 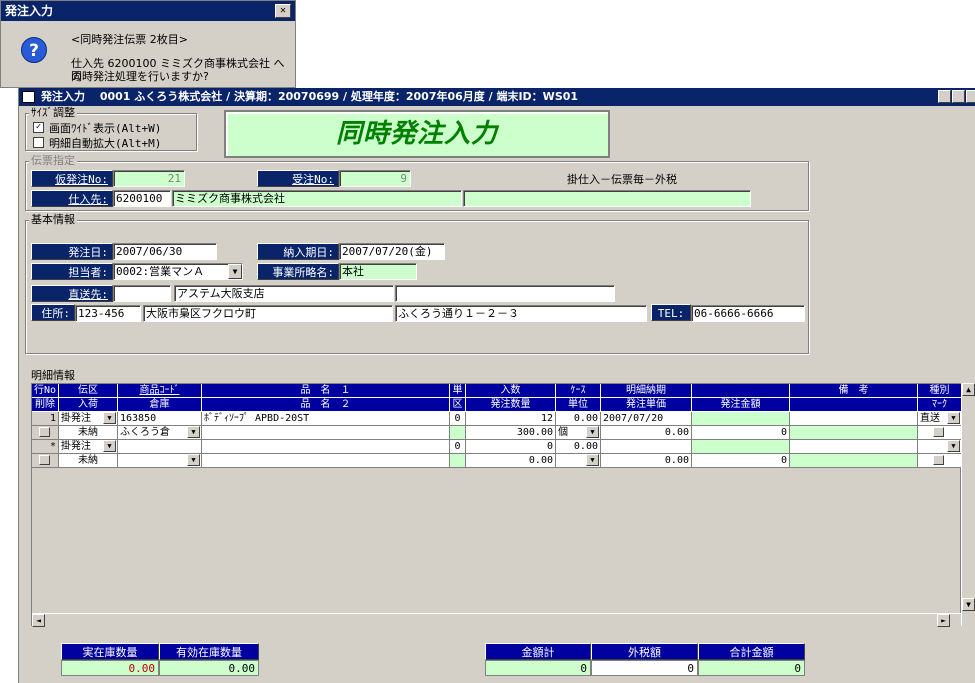 I want to click on auto-expand-label: 明細自動拡大(Alt+M), so click(x=105, y=143).